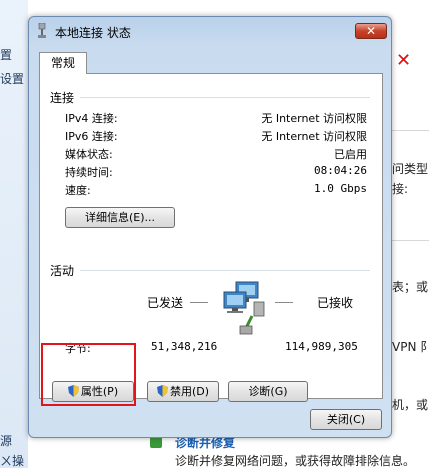 The image size is (429, 469). I want to click on received-line, so click(284, 302).